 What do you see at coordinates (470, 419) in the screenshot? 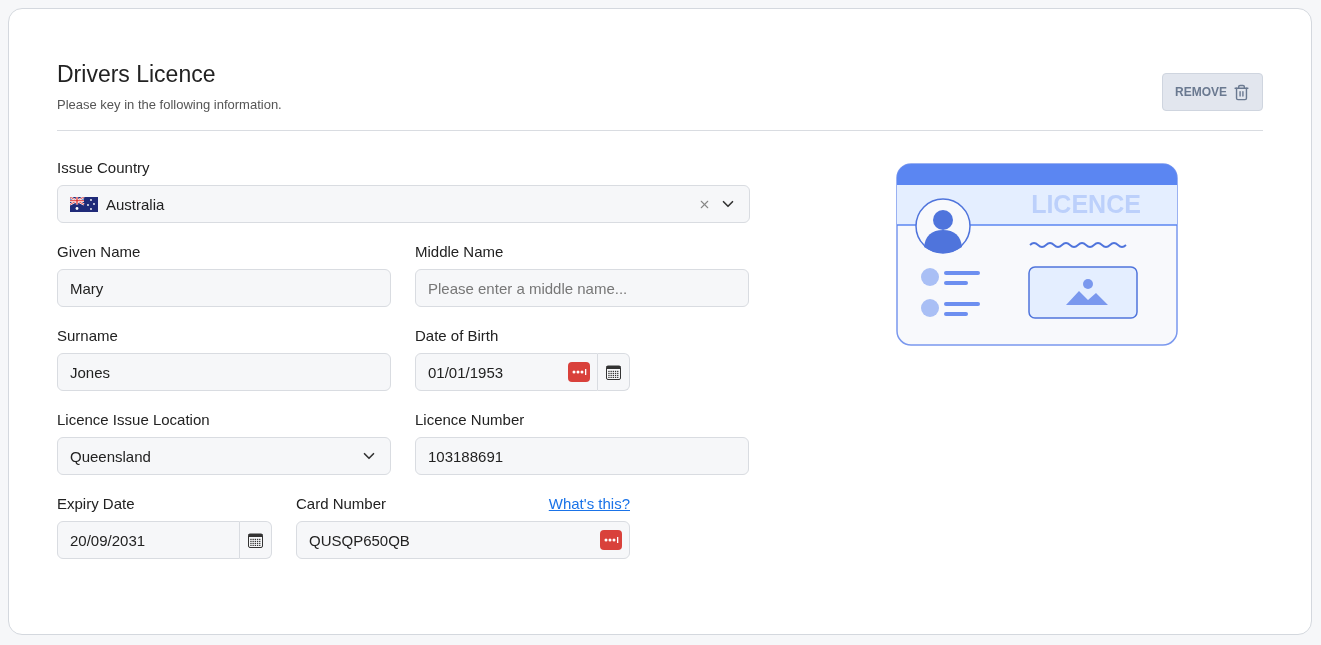
I see `field-label: Licence Number` at bounding box center [470, 419].